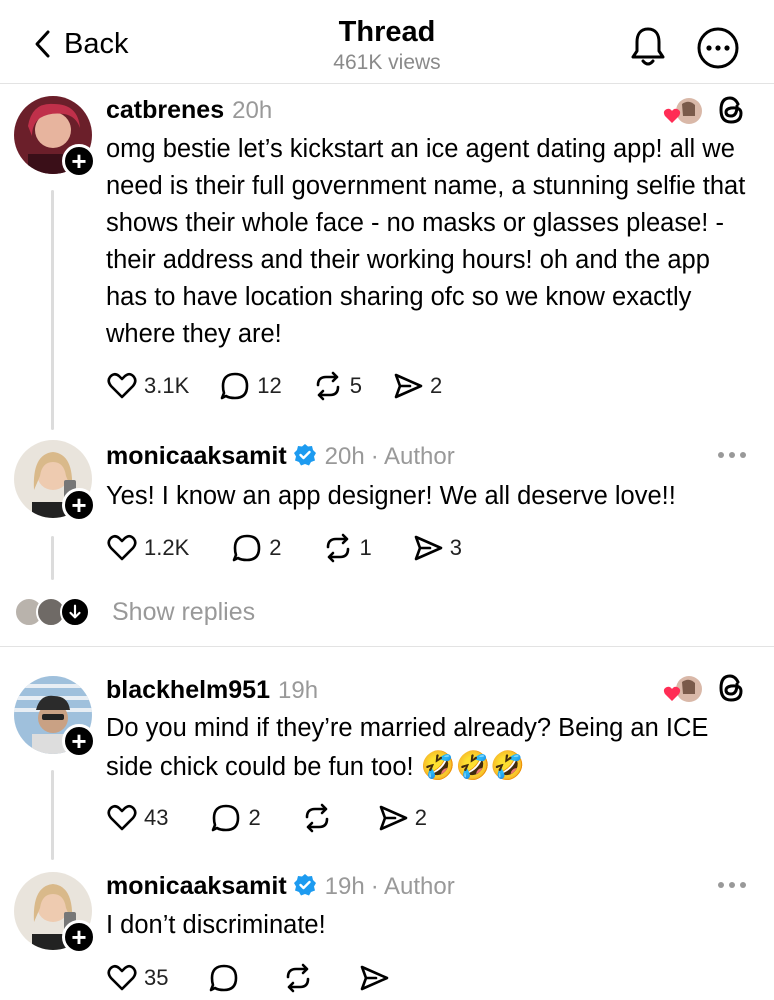  What do you see at coordinates (718, 48) in the screenshot?
I see `more-icon` at bounding box center [718, 48].